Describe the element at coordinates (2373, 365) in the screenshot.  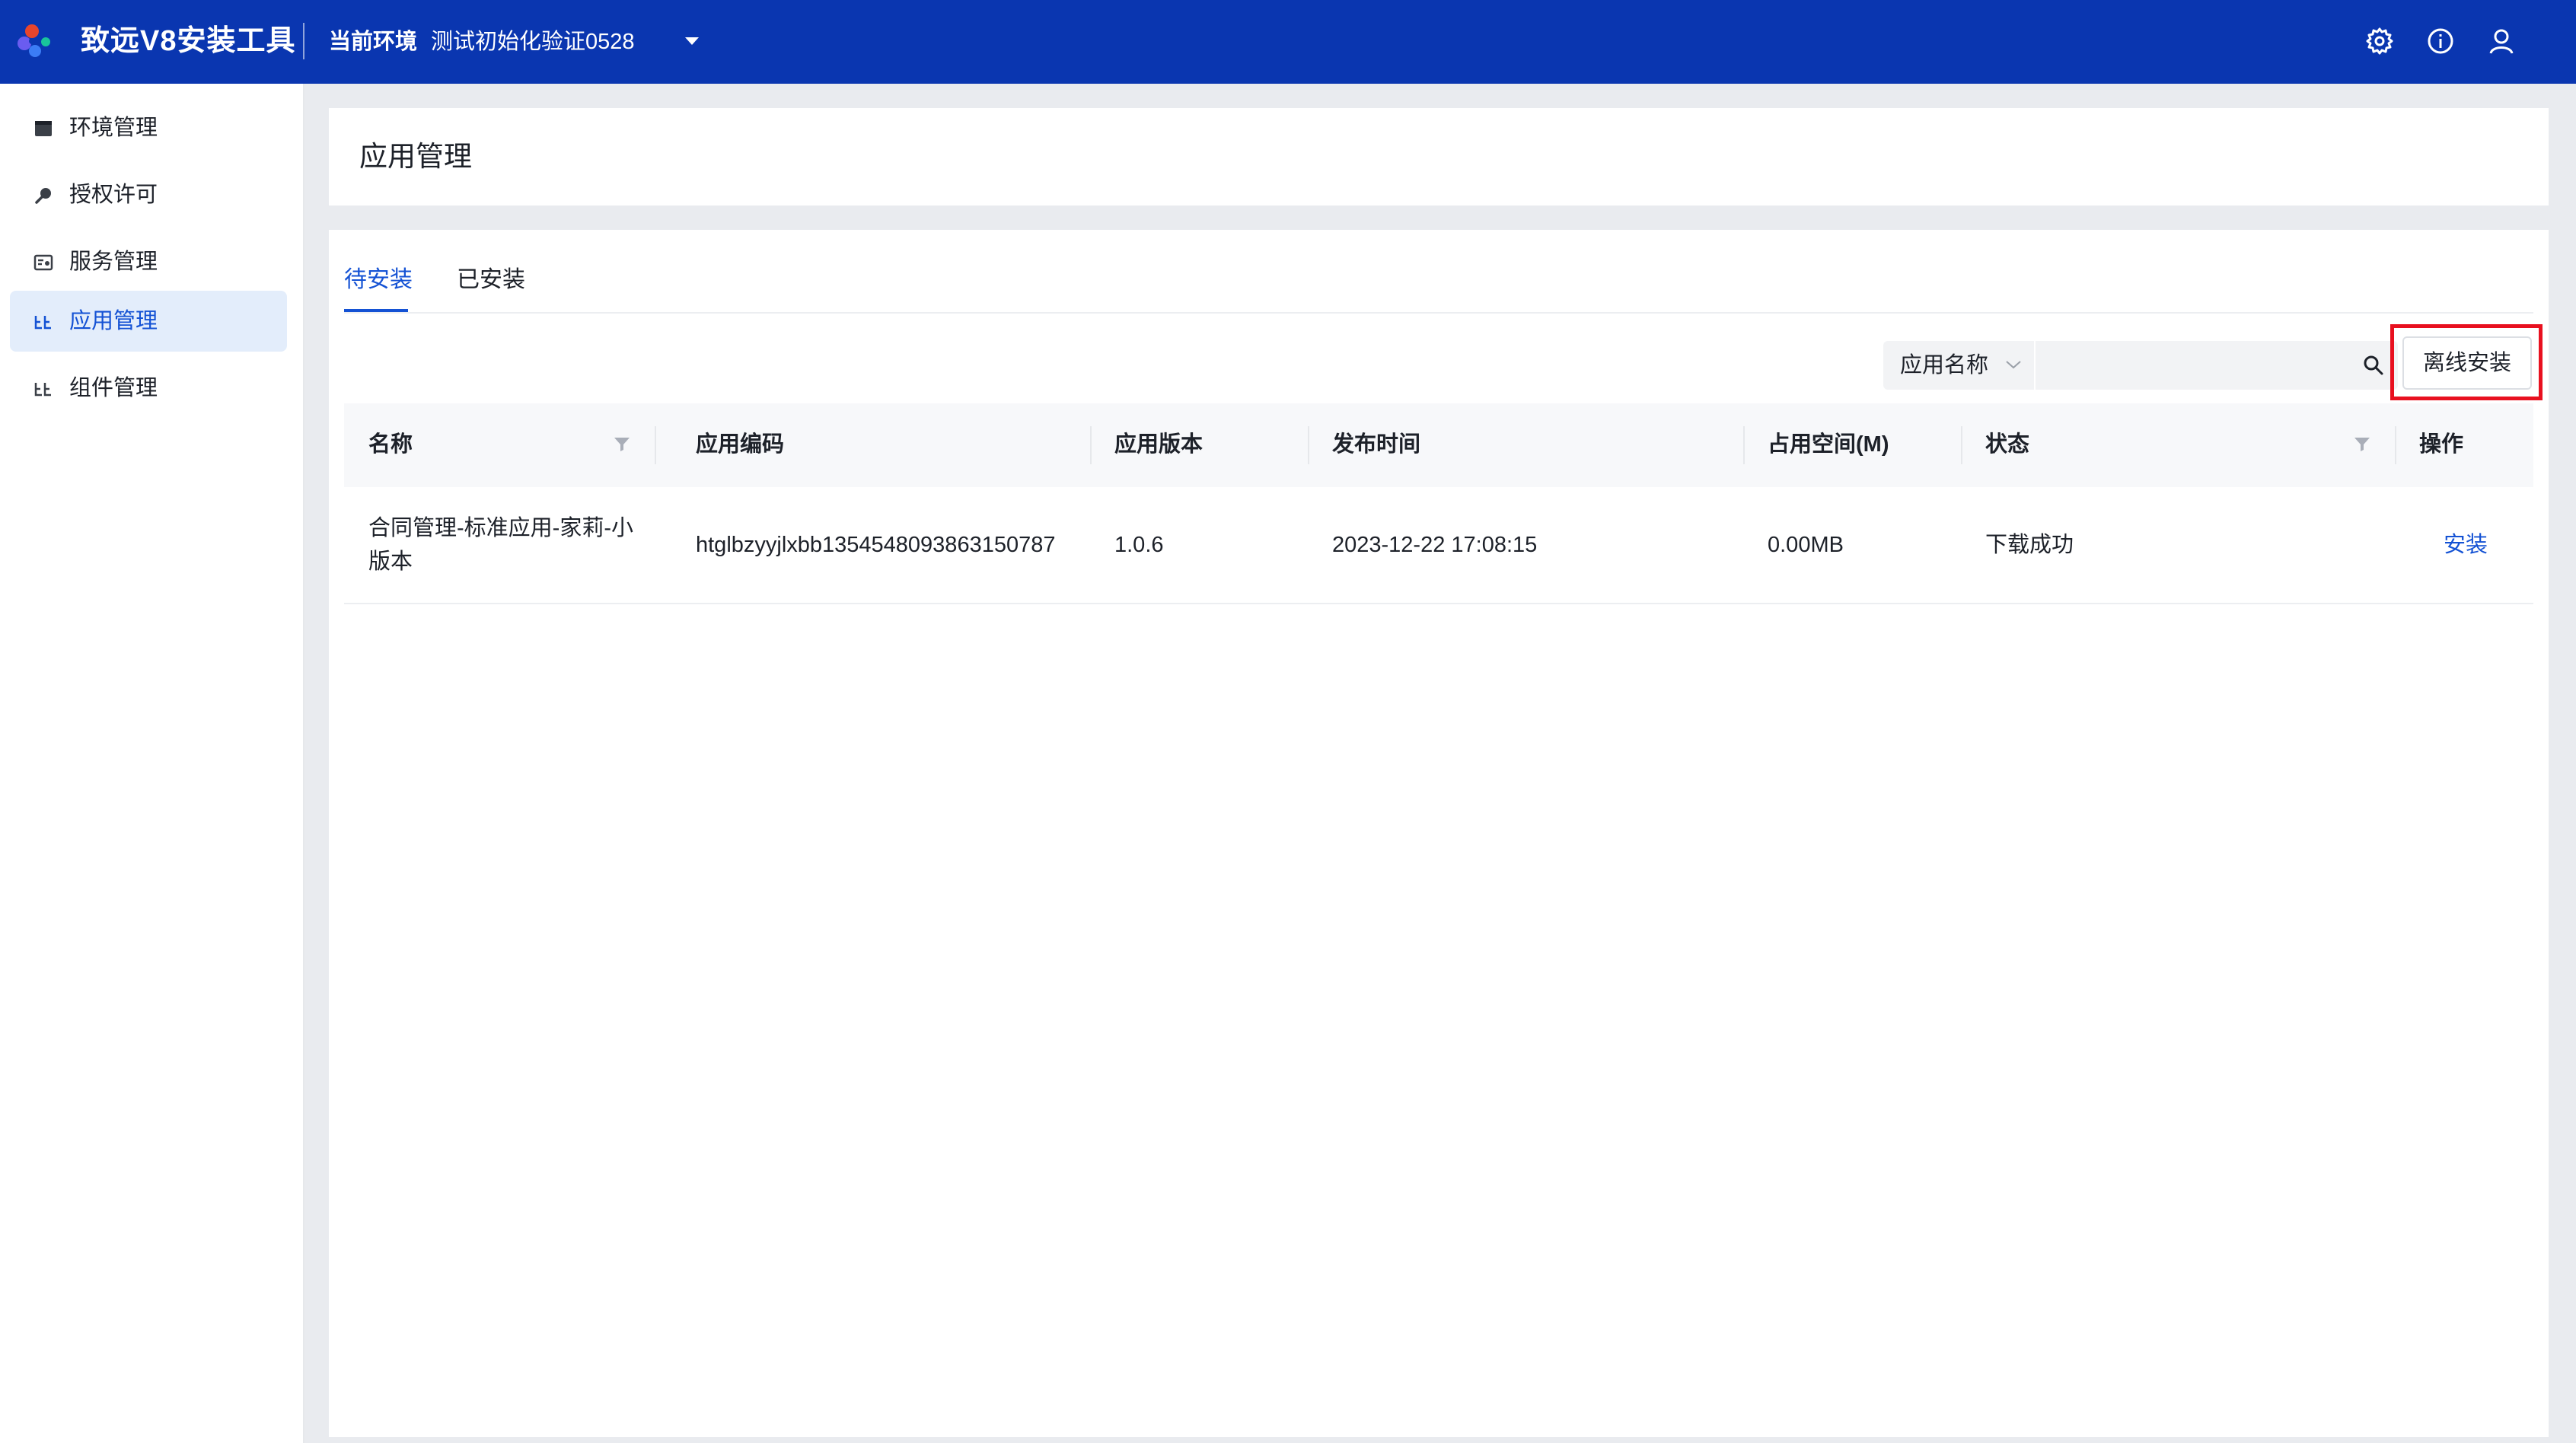
I see `search-icon` at that location.